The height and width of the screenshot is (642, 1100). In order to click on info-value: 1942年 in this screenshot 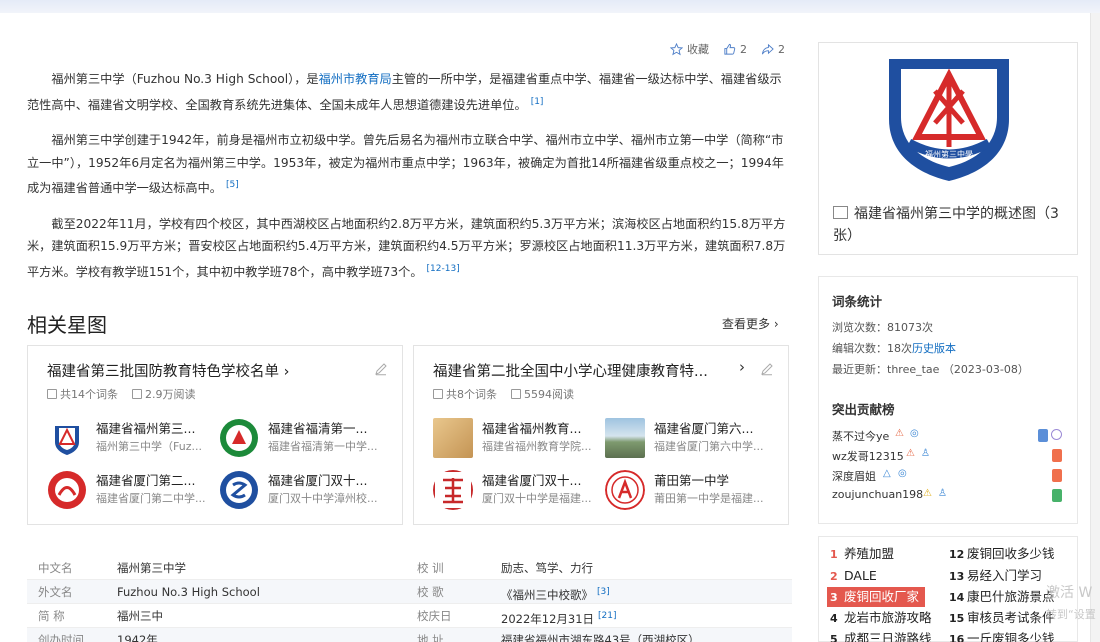, I will do `click(137, 637)`.